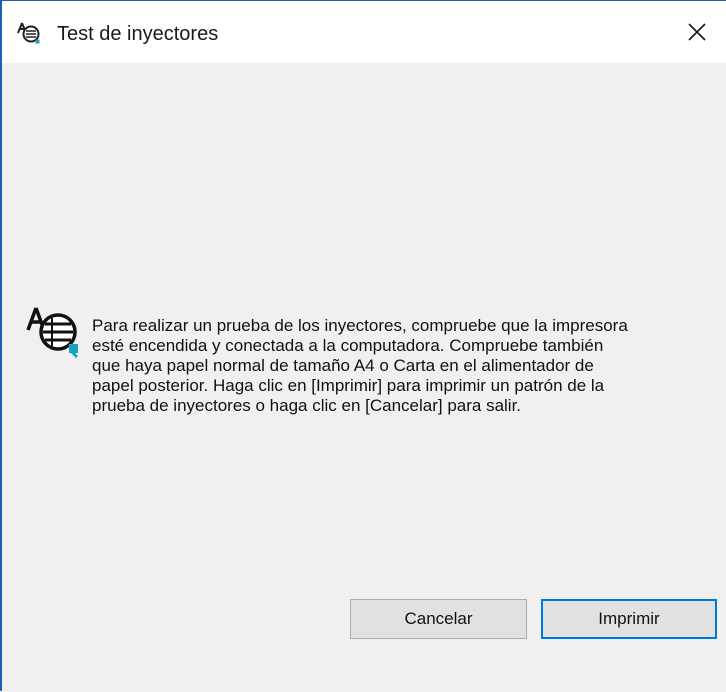  I want to click on close-button, so click(697, 32).